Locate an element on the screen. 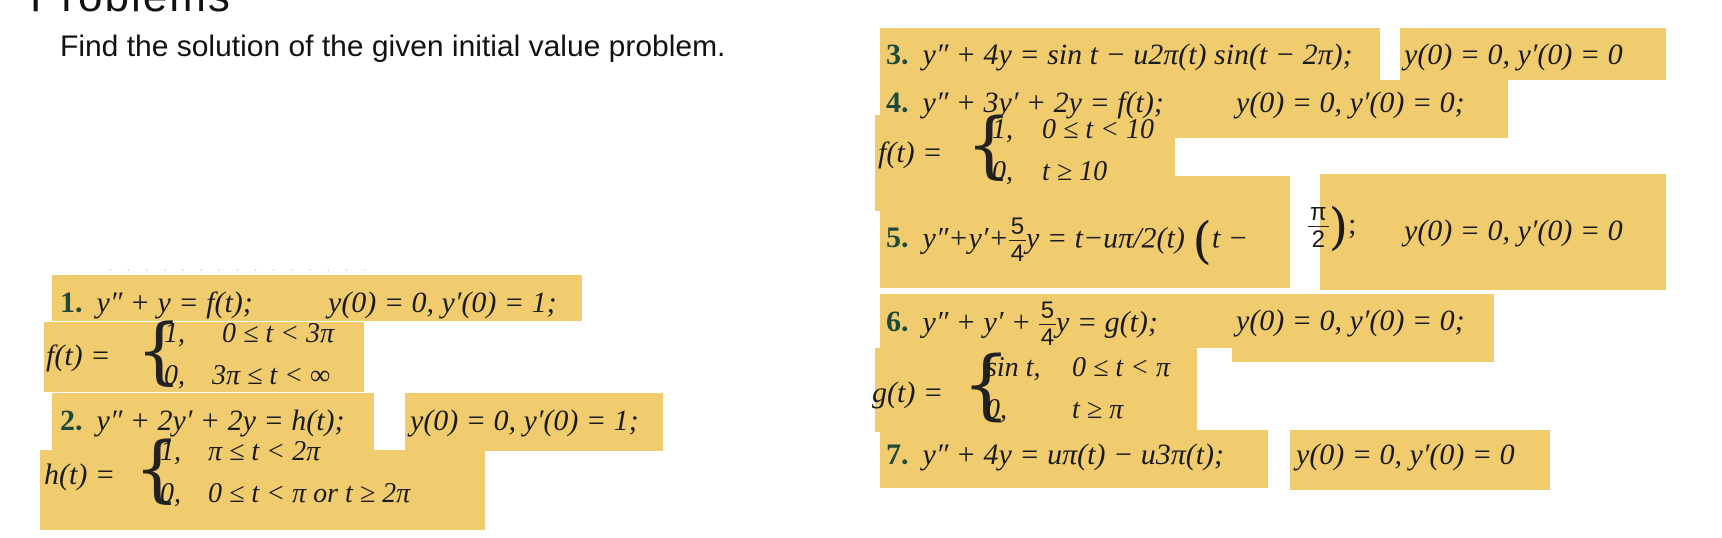 The width and height of the screenshot is (1722, 538). page-title-fragment: Problems is located at coordinates (131, 11).